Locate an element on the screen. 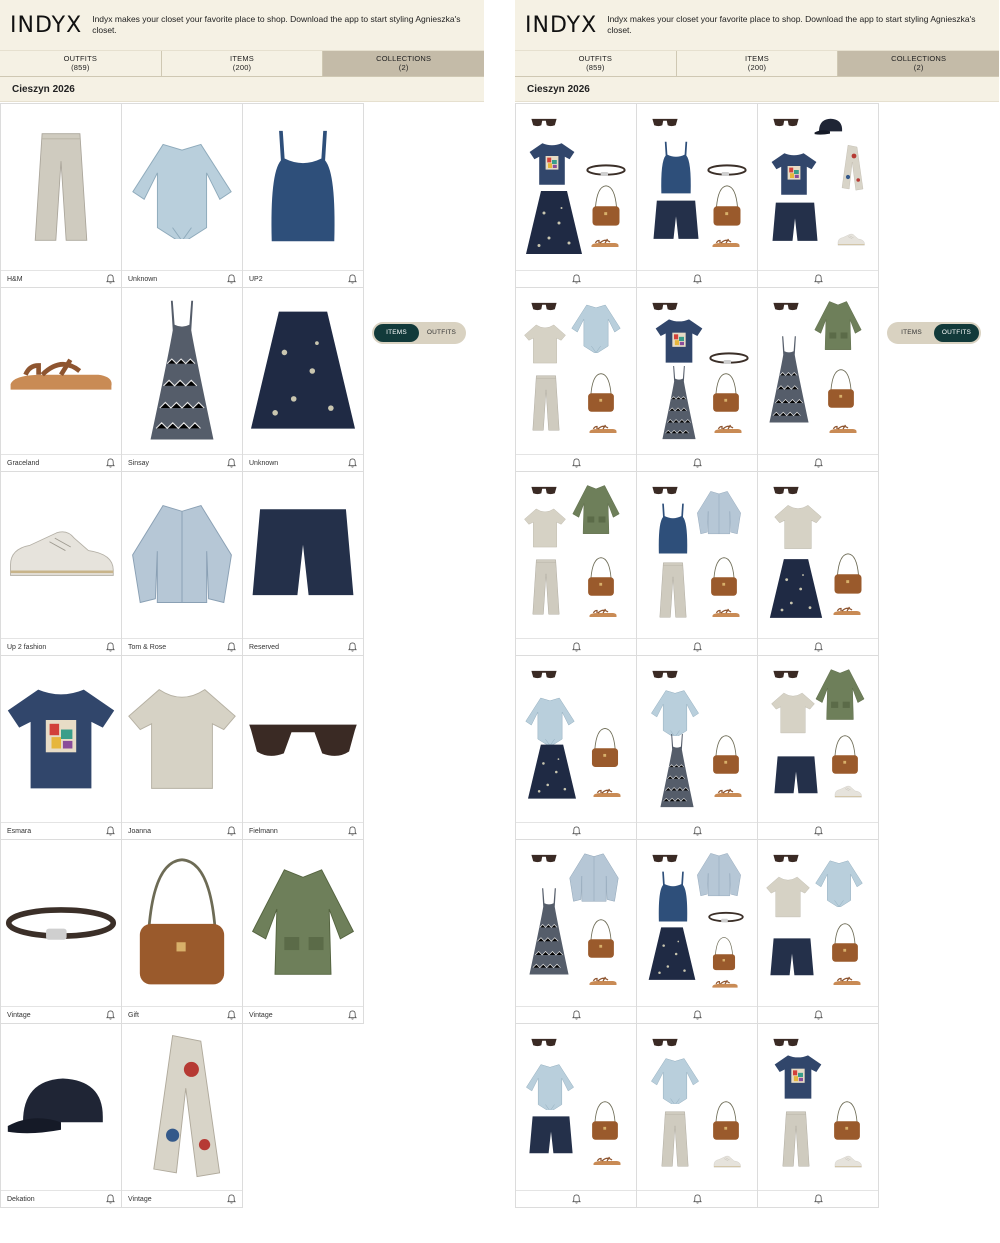 This screenshot has height=1243, width=1000. beige-tee-icon is located at coordinates (182, 739).